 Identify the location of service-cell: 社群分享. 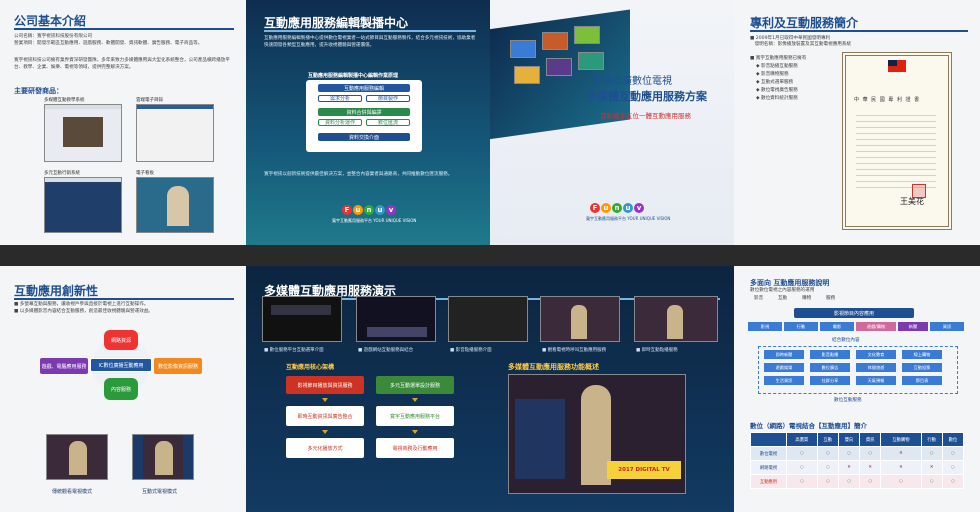
(830, 380).